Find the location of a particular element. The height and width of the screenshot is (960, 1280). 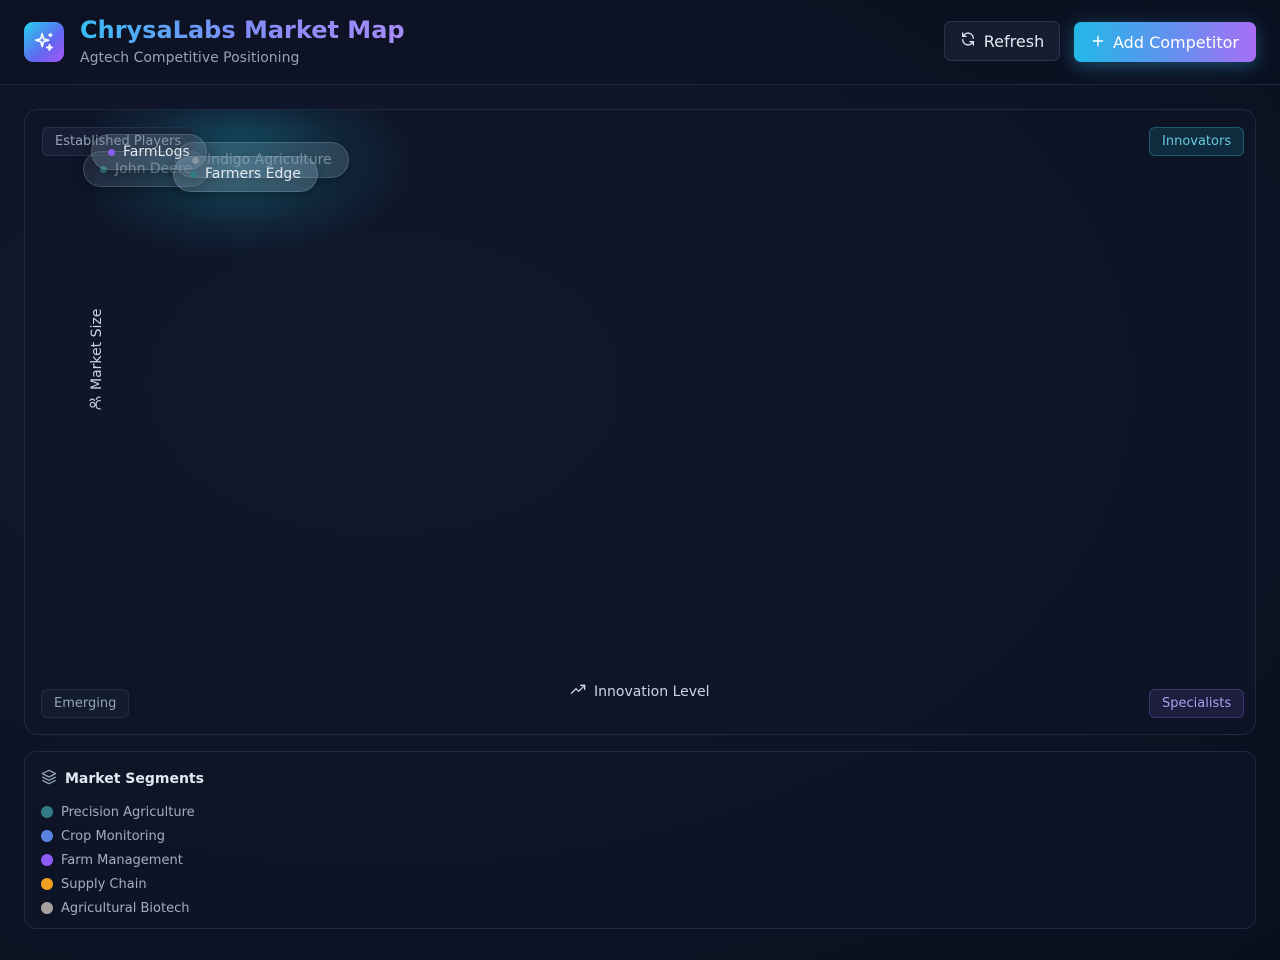

legend-label: Supply Chain is located at coordinates (104, 884).